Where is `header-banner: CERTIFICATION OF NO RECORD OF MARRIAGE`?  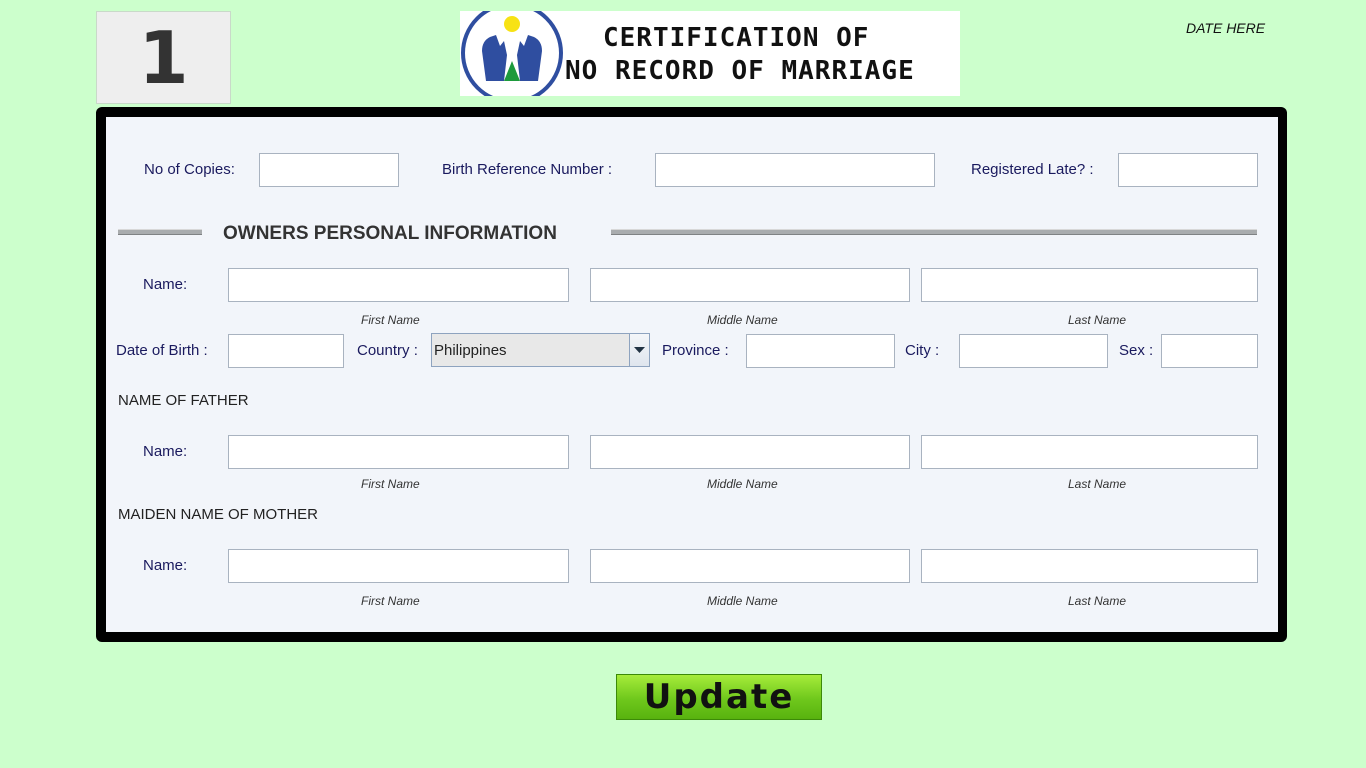
header-banner: CERTIFICATION OF NO RECORD OF MARRIAGE is located at coordinates (710, 53).